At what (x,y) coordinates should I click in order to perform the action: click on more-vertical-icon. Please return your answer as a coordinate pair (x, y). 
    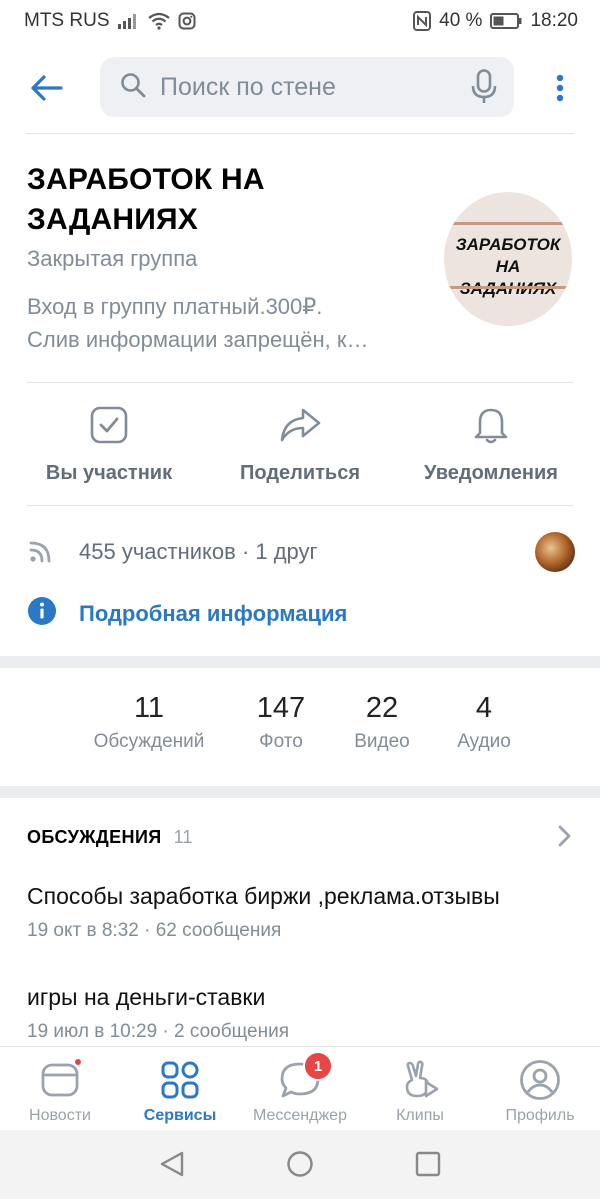
    Looking at the image, I should click on (560, 88).